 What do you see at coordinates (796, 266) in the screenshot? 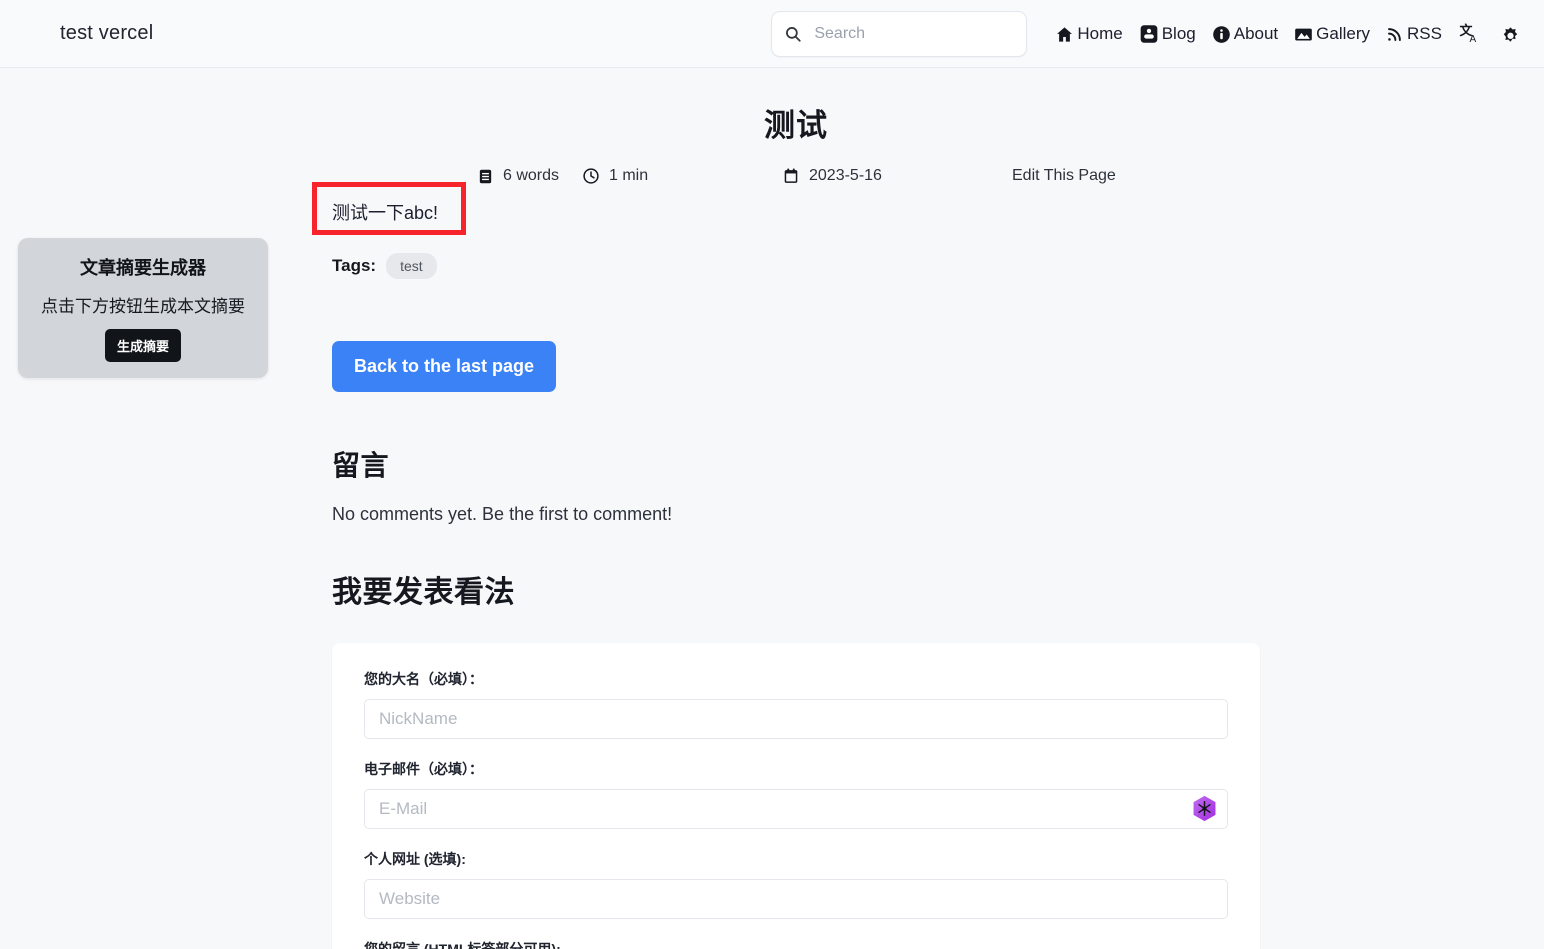
I see `tags-row: Tags: test` at bounding box center [796, 266].